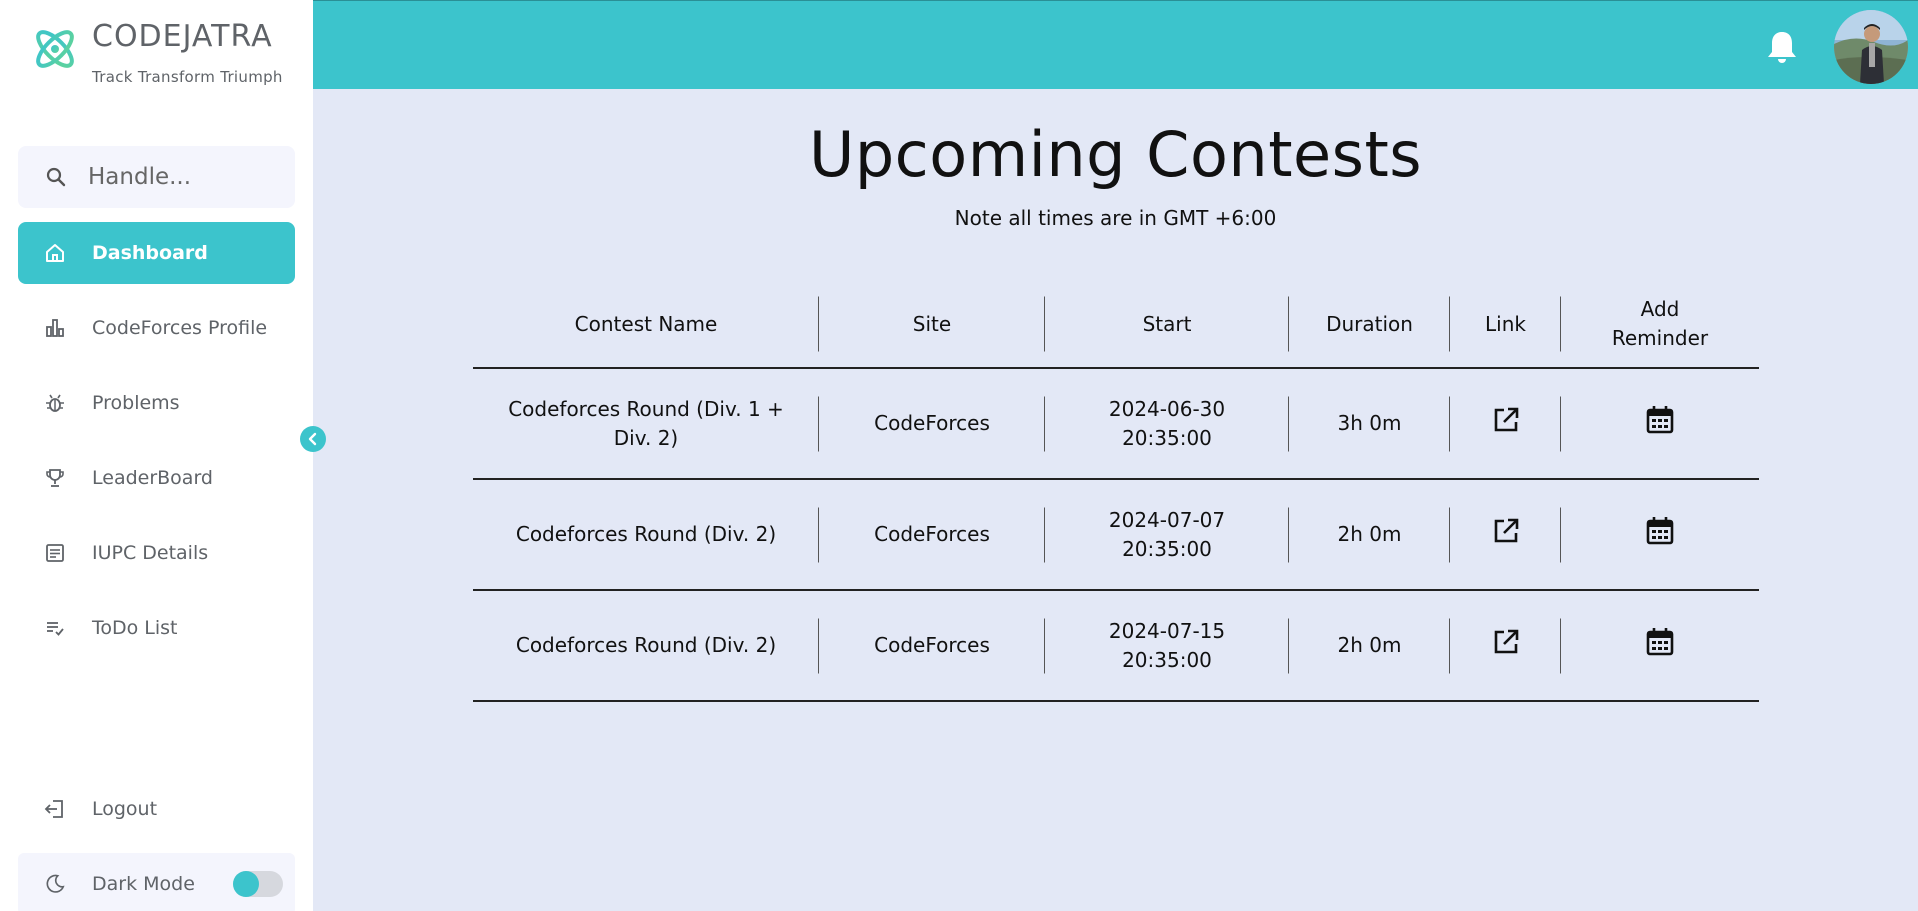 The image size is (1918, 911). I want to click on dark-mode-row: Dark Mode, so click(156, 882).